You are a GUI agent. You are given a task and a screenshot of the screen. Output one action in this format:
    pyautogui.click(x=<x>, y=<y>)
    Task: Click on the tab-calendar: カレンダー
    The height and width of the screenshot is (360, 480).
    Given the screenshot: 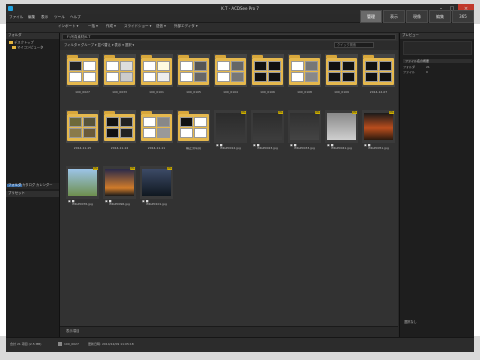 What is the action you would take?
    pyautogui.click(x=44, y=185)
    